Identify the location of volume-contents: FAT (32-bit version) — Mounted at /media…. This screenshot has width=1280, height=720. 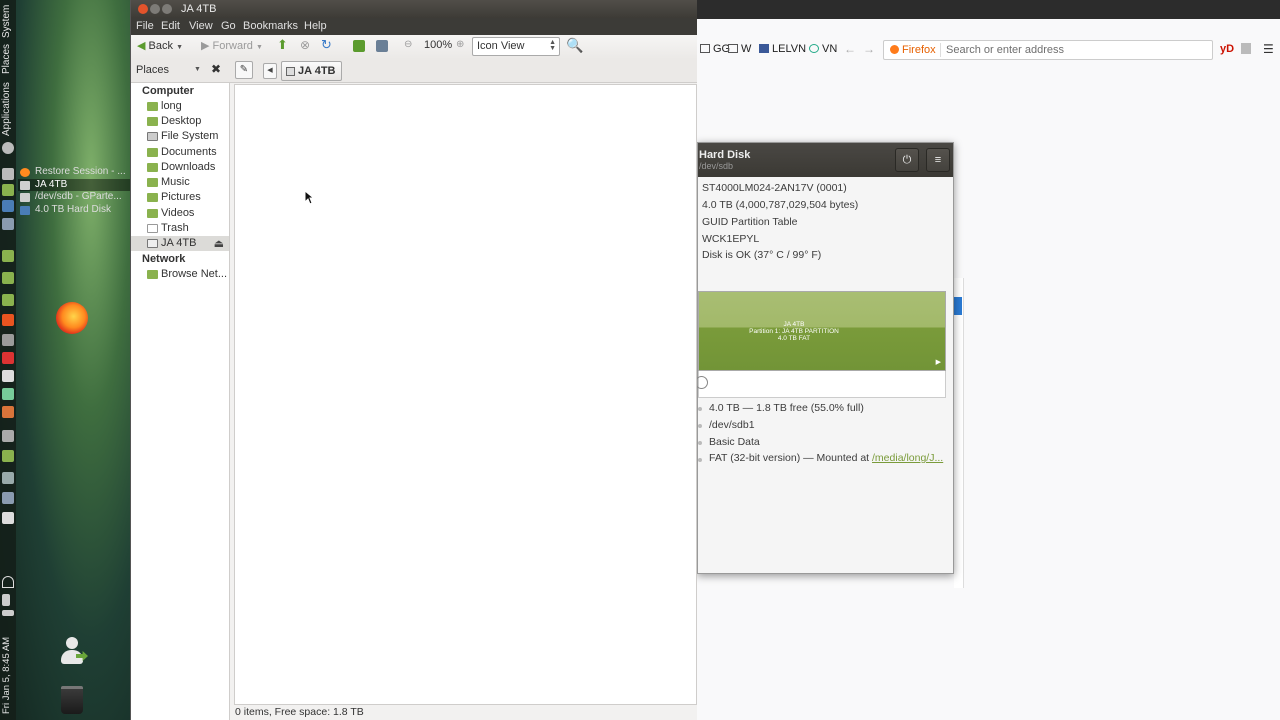
(826, 458).